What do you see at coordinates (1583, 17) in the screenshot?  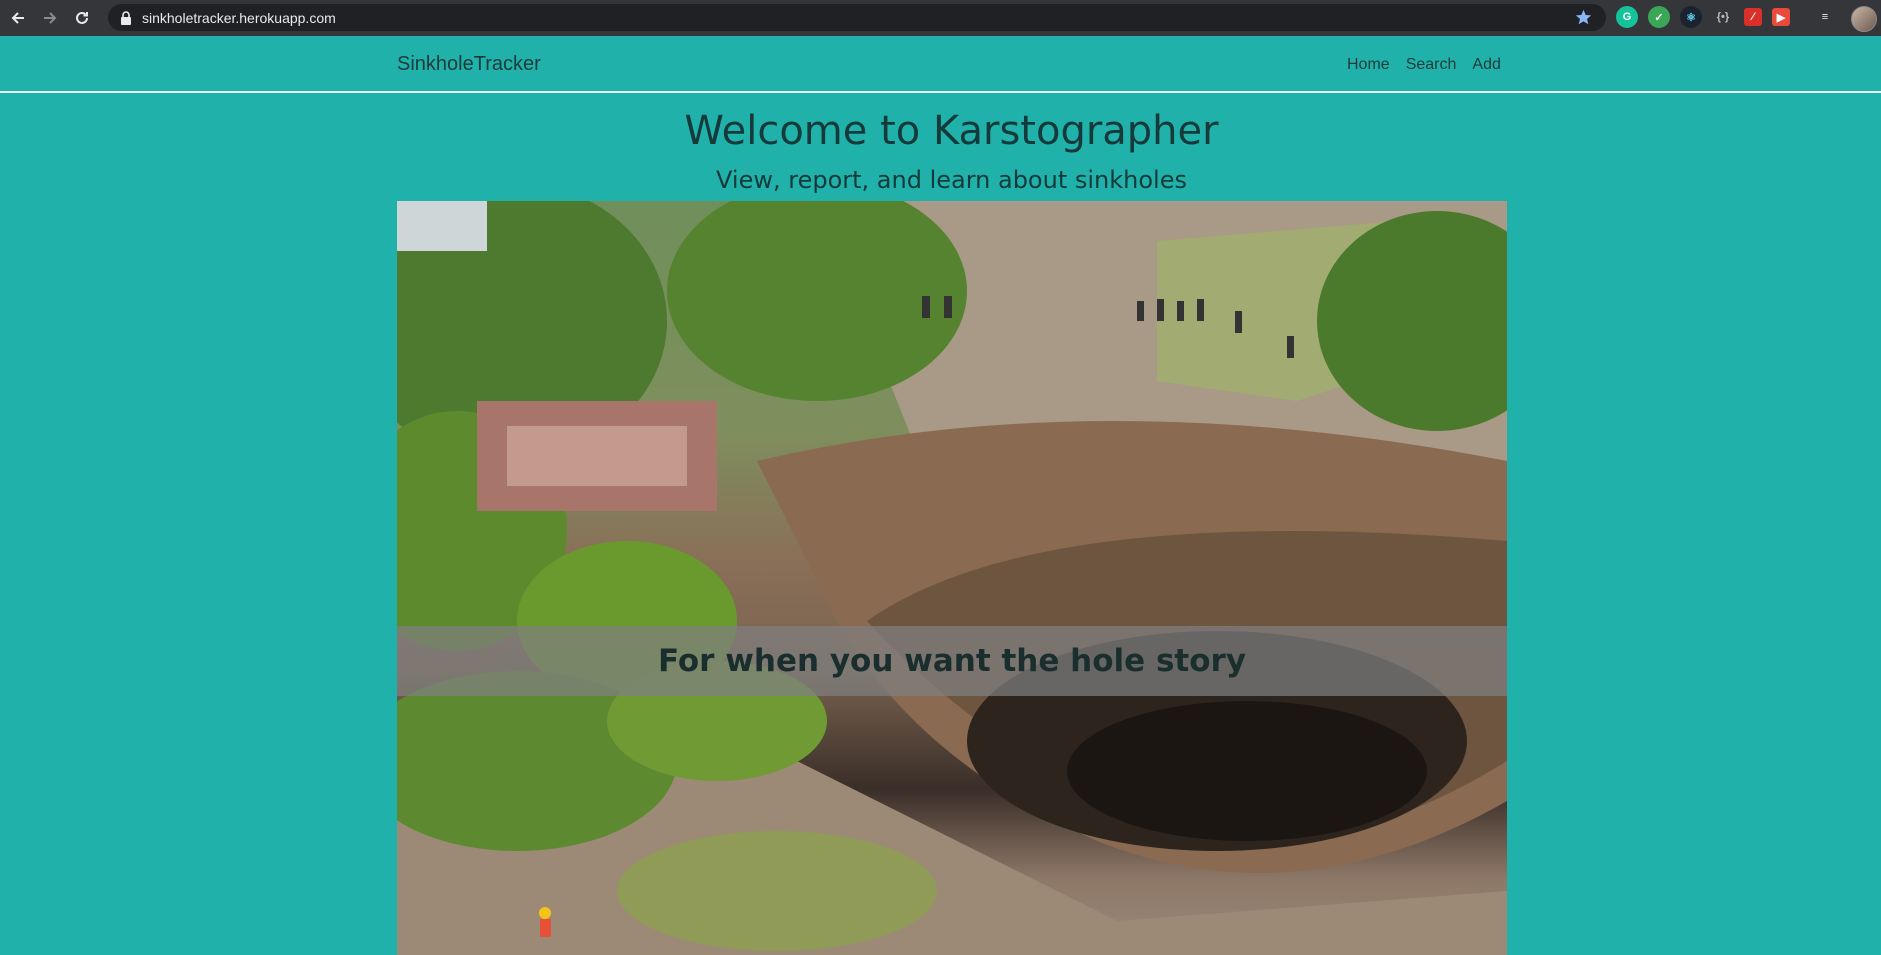 I see `bookmark-star-icon` at bounding box center [1583, 17].